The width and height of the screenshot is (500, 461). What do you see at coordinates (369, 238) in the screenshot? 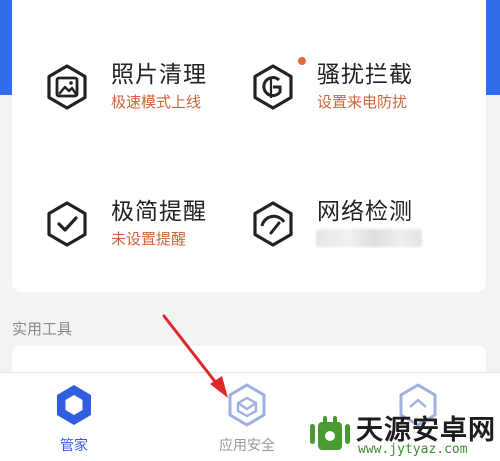
I see `blurred-network-status` at bounding box center [369, 238].